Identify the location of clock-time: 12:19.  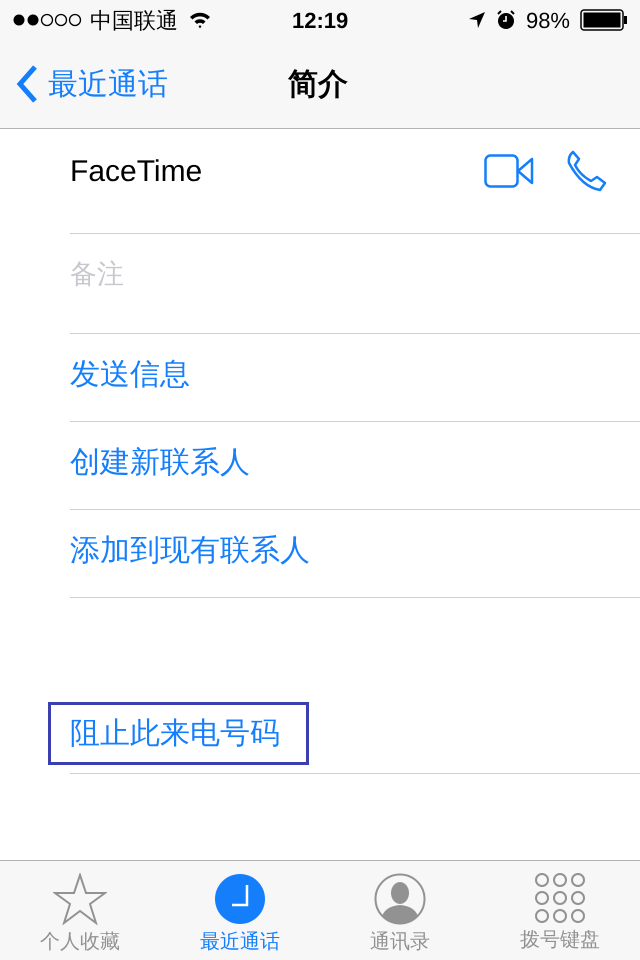
(320, 20).